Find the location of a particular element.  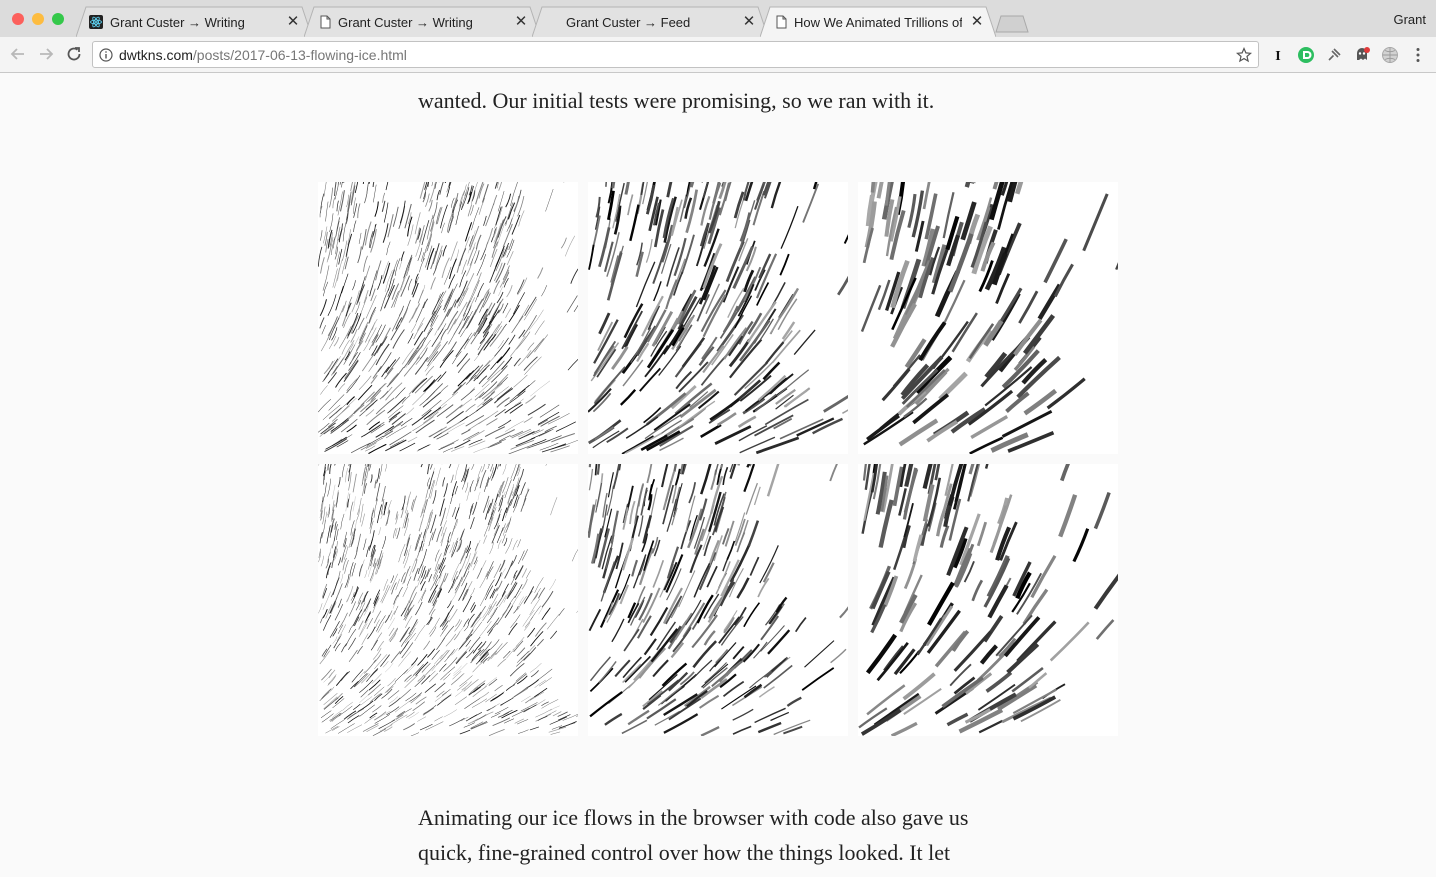

reload-icon is located at coordinates (74, 54).